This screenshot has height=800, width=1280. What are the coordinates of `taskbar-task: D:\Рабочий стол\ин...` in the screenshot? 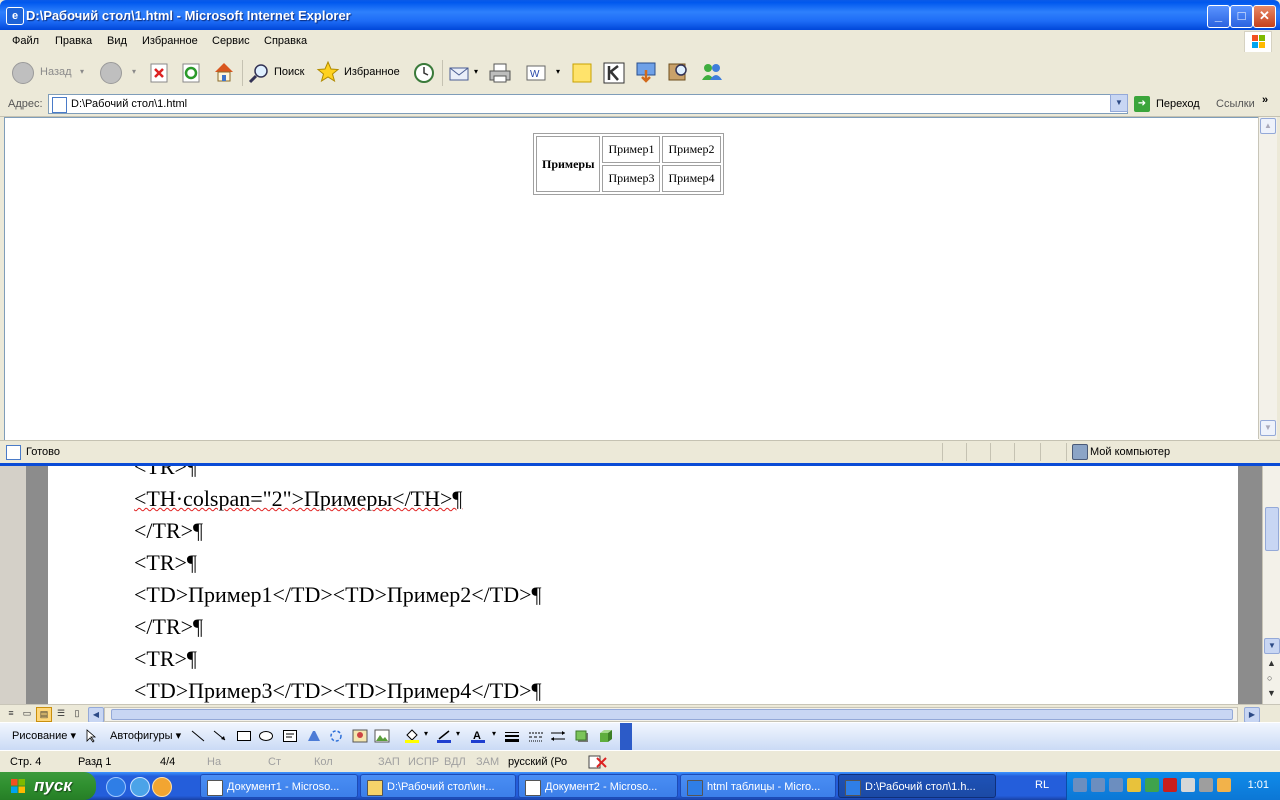 It's located at (438, 786).